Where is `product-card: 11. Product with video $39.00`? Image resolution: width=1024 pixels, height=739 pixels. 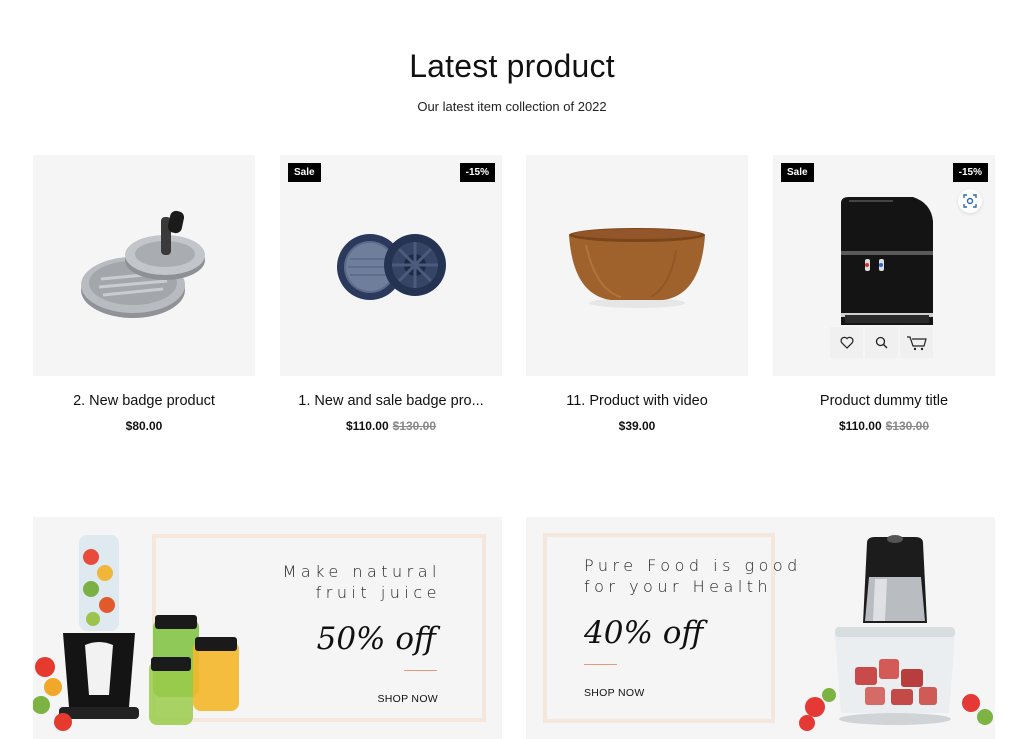
product-card: 11. Product with video $39.00 is located at coordinates (637, 294).